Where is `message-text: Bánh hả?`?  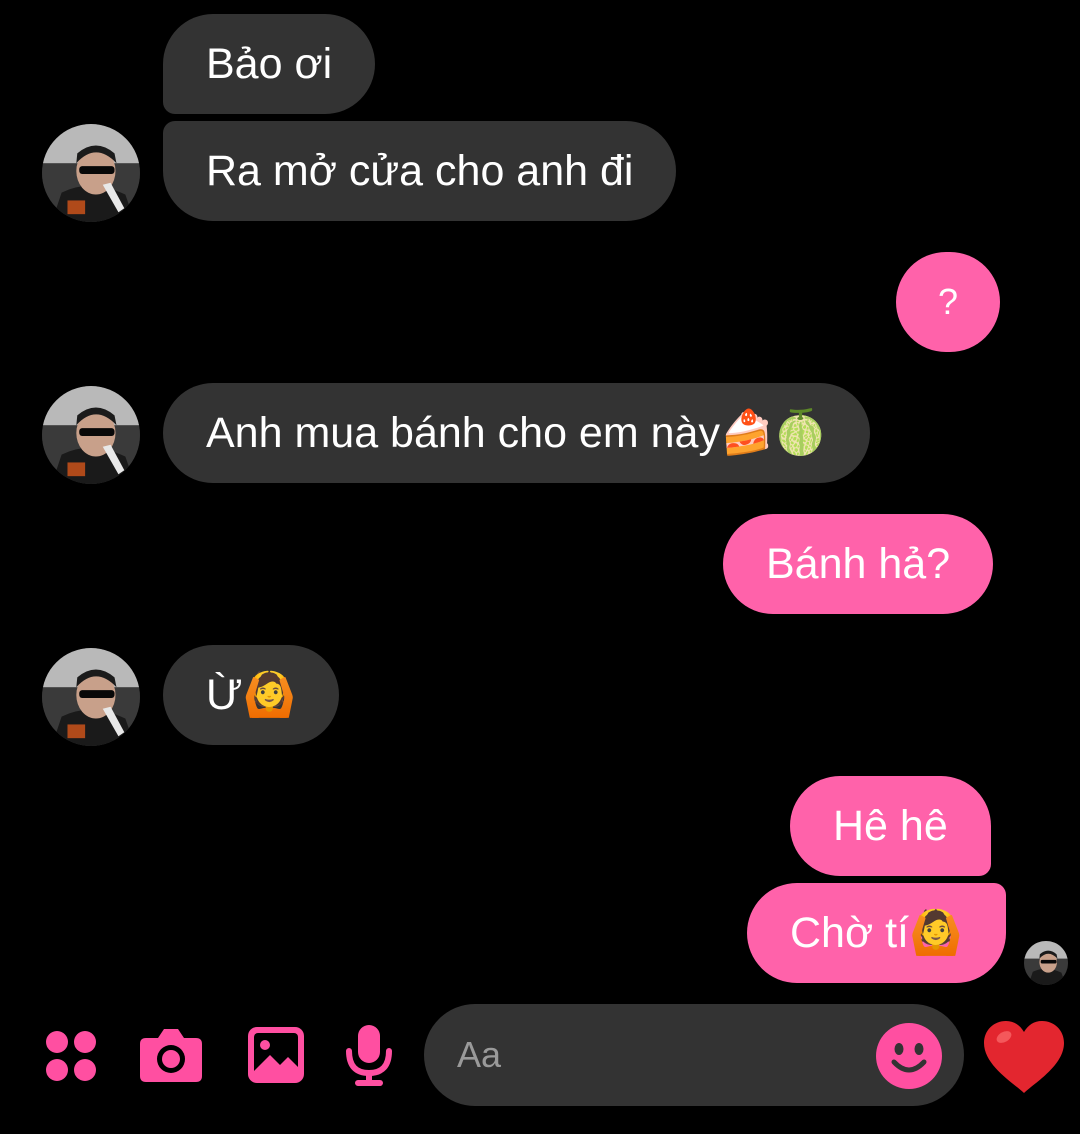
message-text: Bánh hả? is located at coordinates (858, 564).